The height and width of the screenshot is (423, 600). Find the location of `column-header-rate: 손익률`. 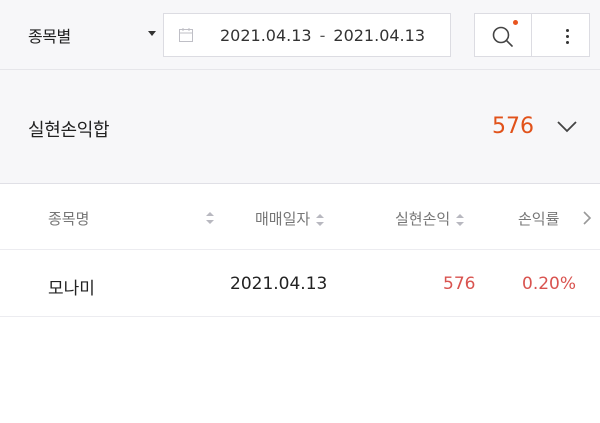

column-header-rate: 손익률 is located at coordinates (538, 218).